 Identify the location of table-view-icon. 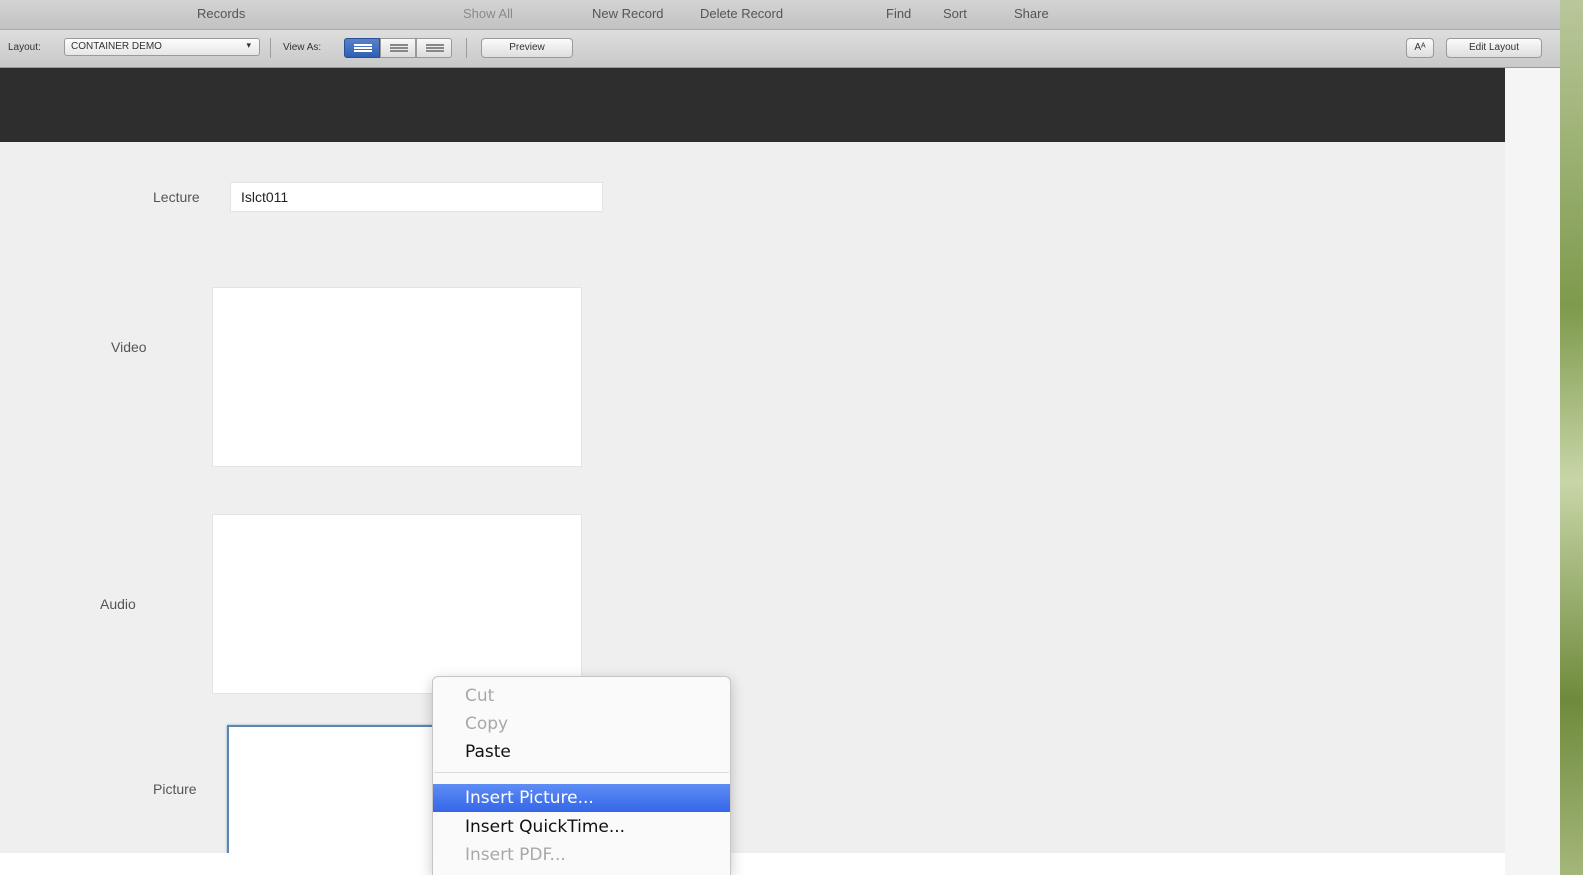
(435, 48).